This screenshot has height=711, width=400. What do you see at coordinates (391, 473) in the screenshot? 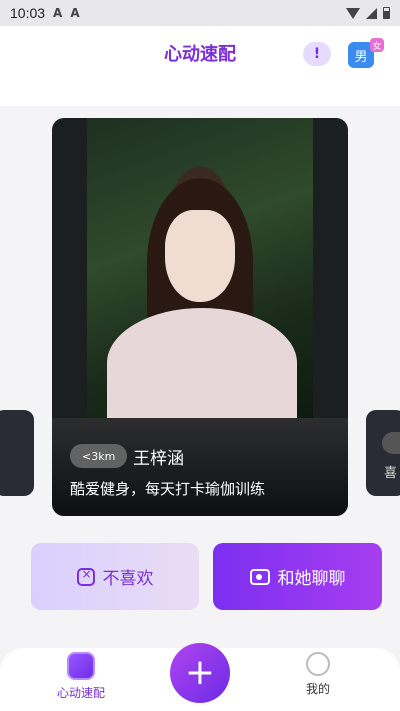
I see `next-card-label: 喜` at bounding box center [391, 473].